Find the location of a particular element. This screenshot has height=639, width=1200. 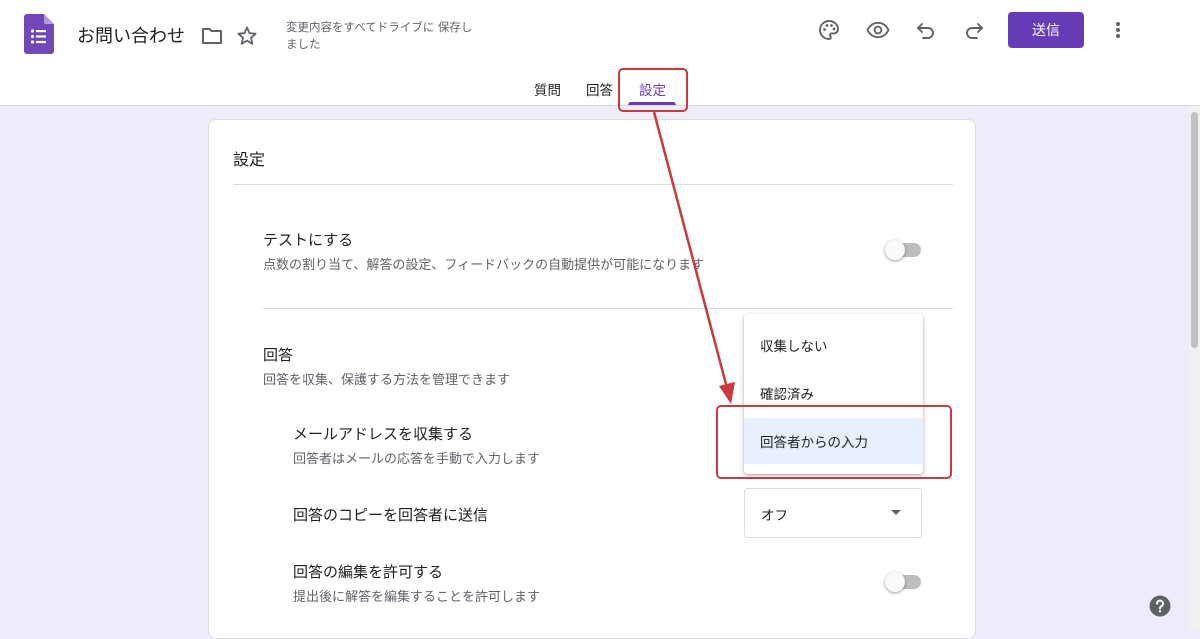

form-title: お問い合わせ is located at coordinates (131, 35).